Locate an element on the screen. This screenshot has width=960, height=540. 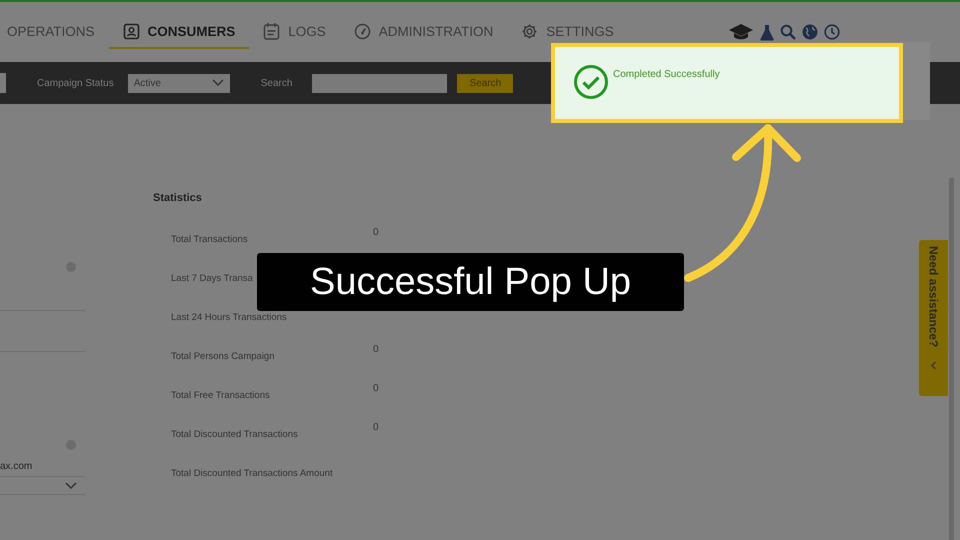
nav-tab: ADMINISTRATION is located at coordinates (424, 32).